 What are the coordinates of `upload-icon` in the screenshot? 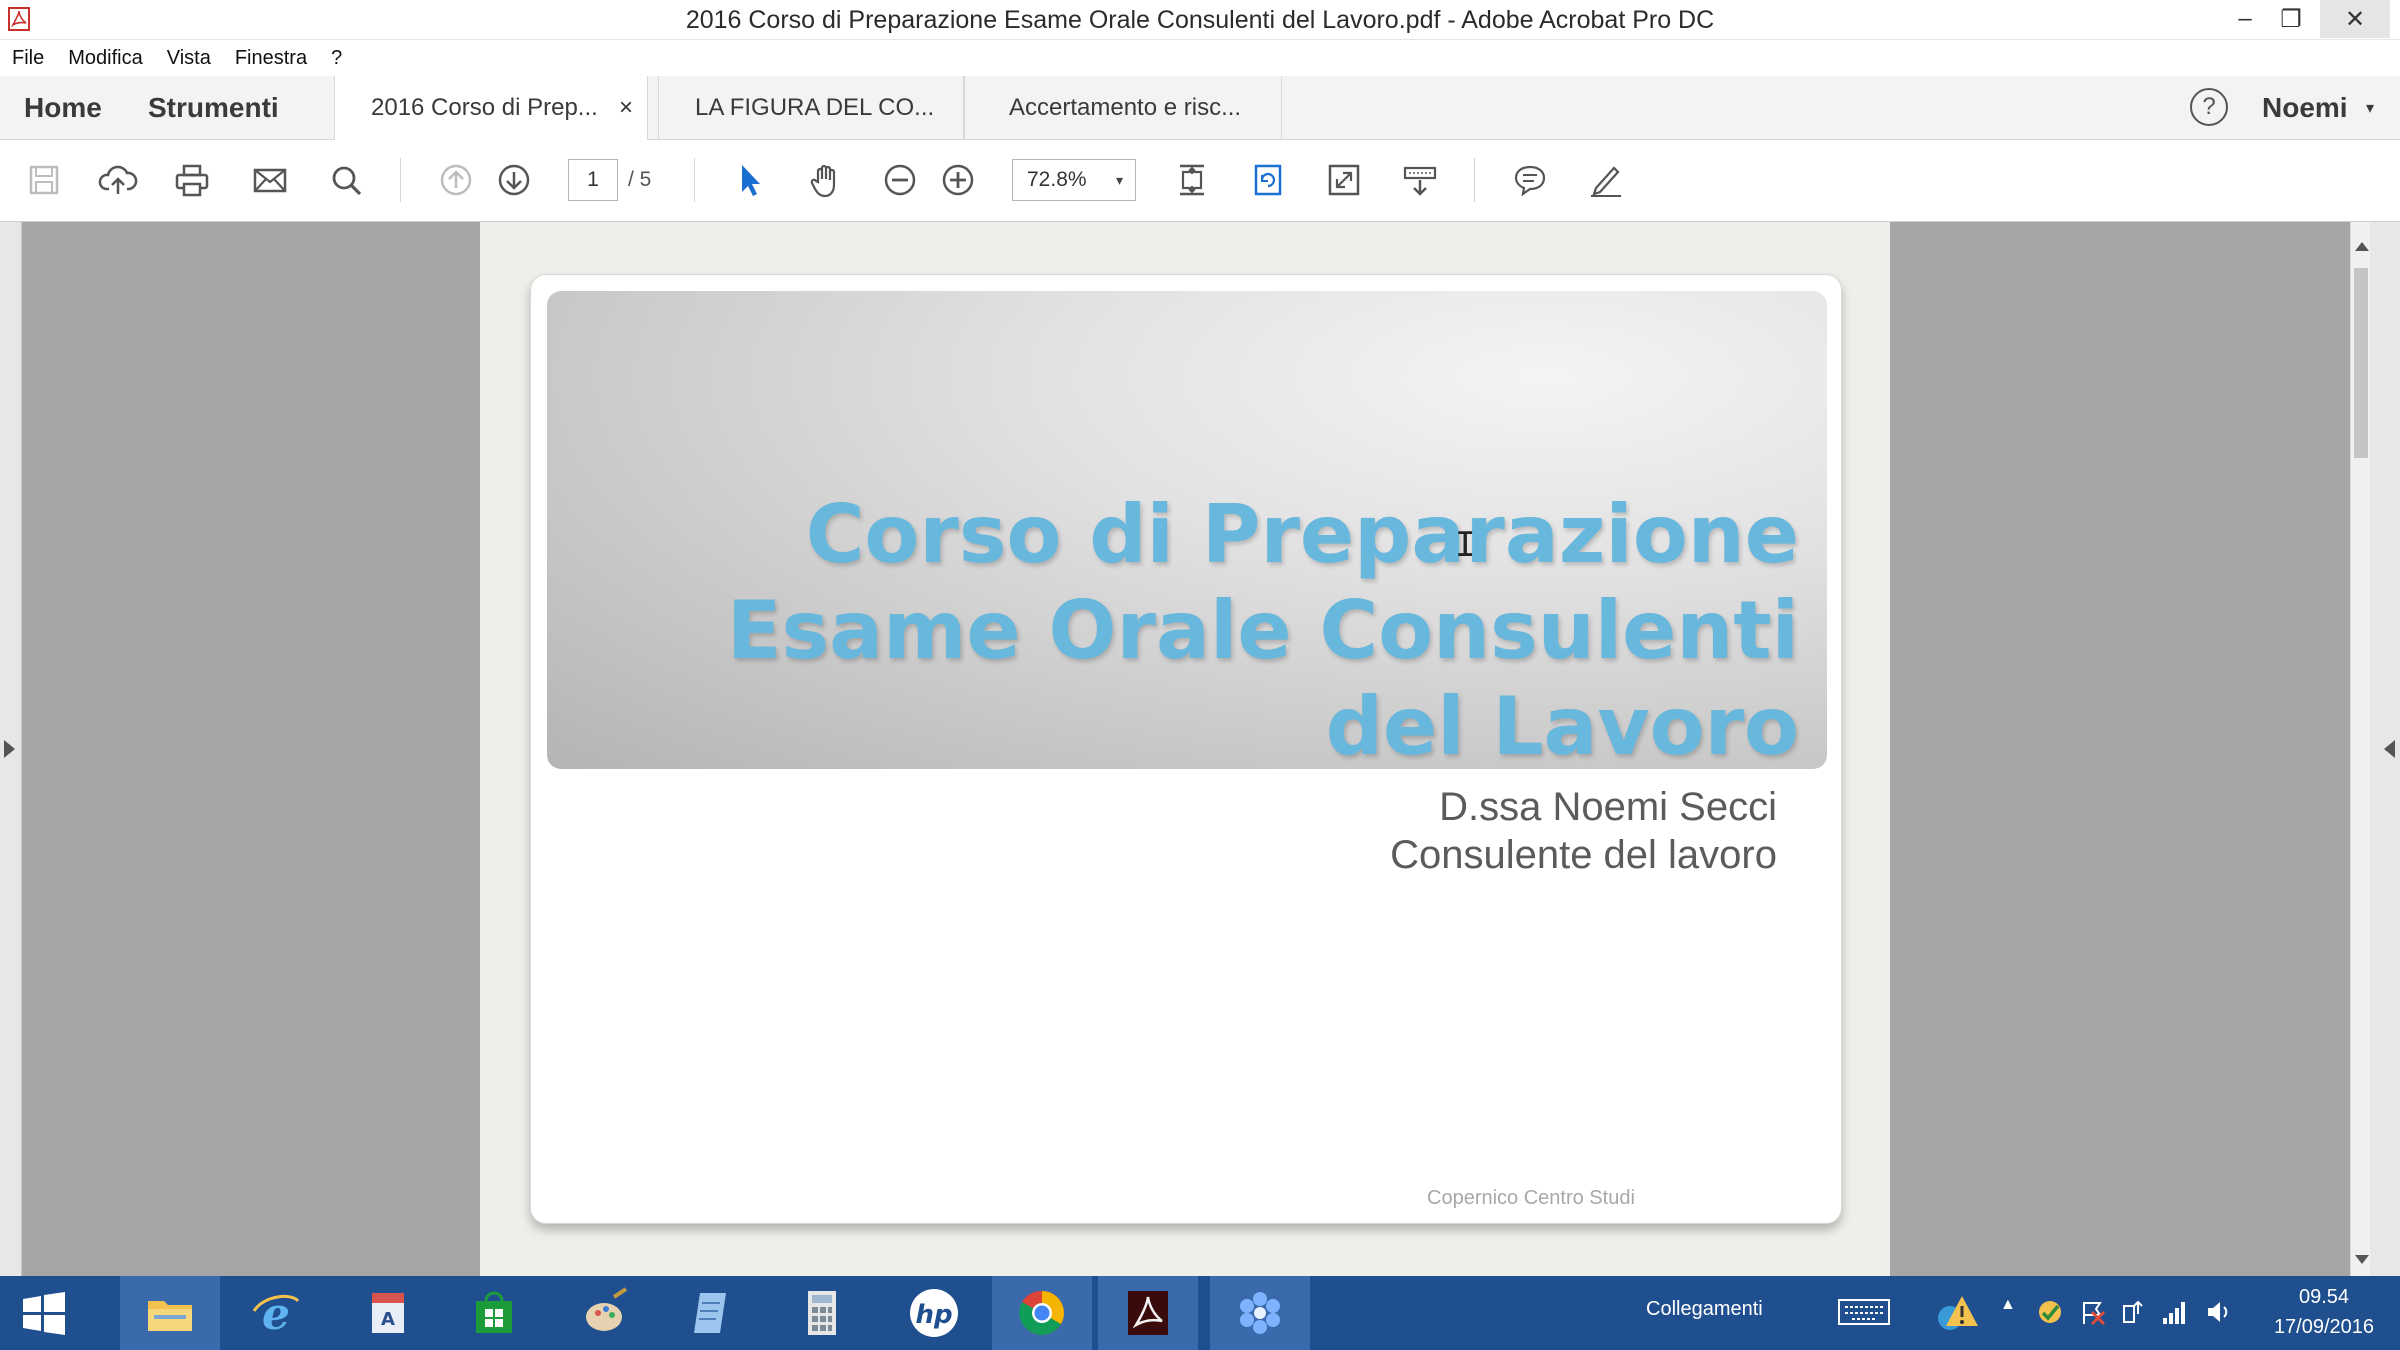 It's located at (118, 180).